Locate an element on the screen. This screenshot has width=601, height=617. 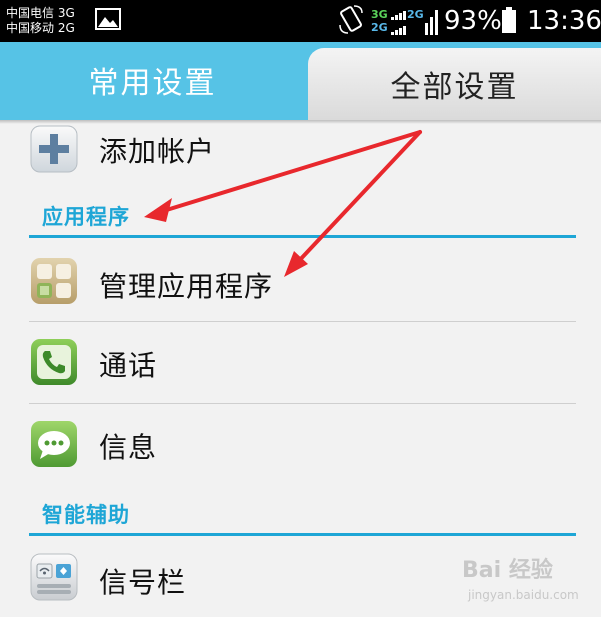
carrier-info: 中国电信 3G 中国移动 2G is located at coordinates (40, 21).